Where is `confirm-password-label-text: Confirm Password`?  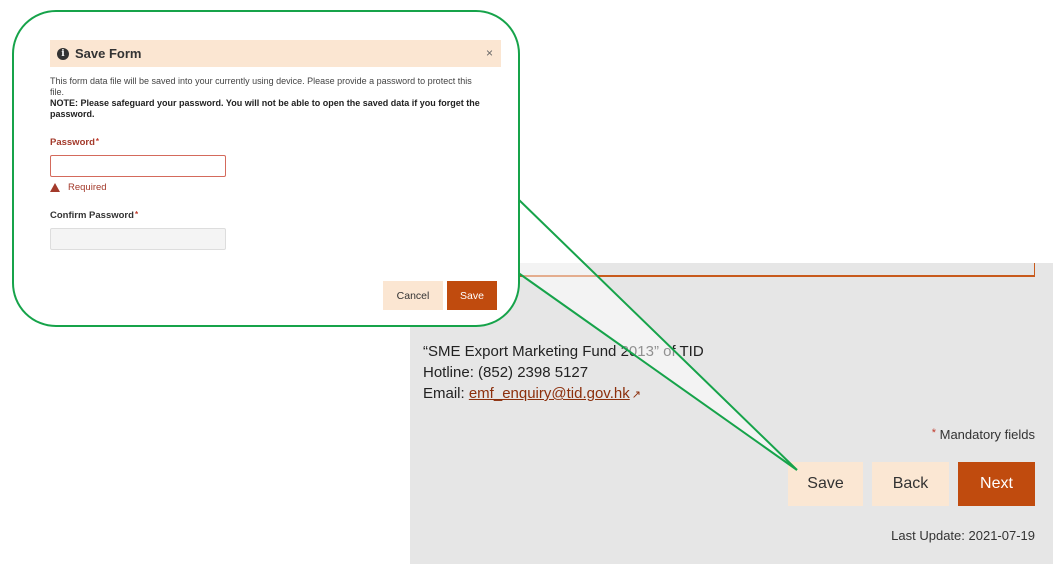 confirm-password-label-text: Confirm Password is located at coordinates (92, 215).